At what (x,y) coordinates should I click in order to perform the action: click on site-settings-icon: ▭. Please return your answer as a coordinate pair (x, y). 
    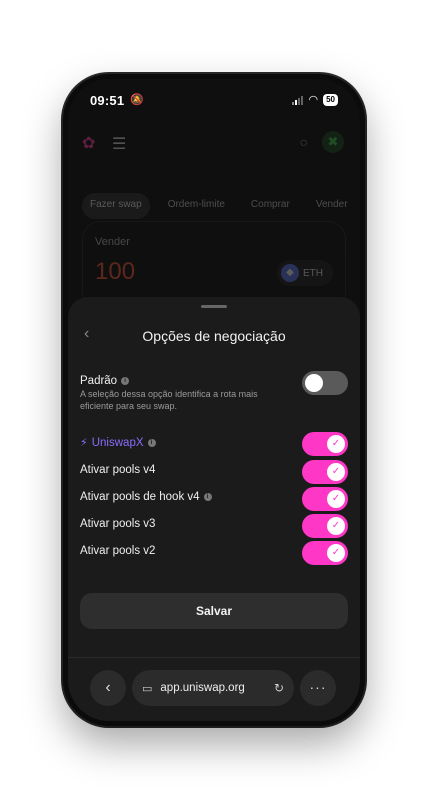
    Looking at the image, I should click on (147, 688).